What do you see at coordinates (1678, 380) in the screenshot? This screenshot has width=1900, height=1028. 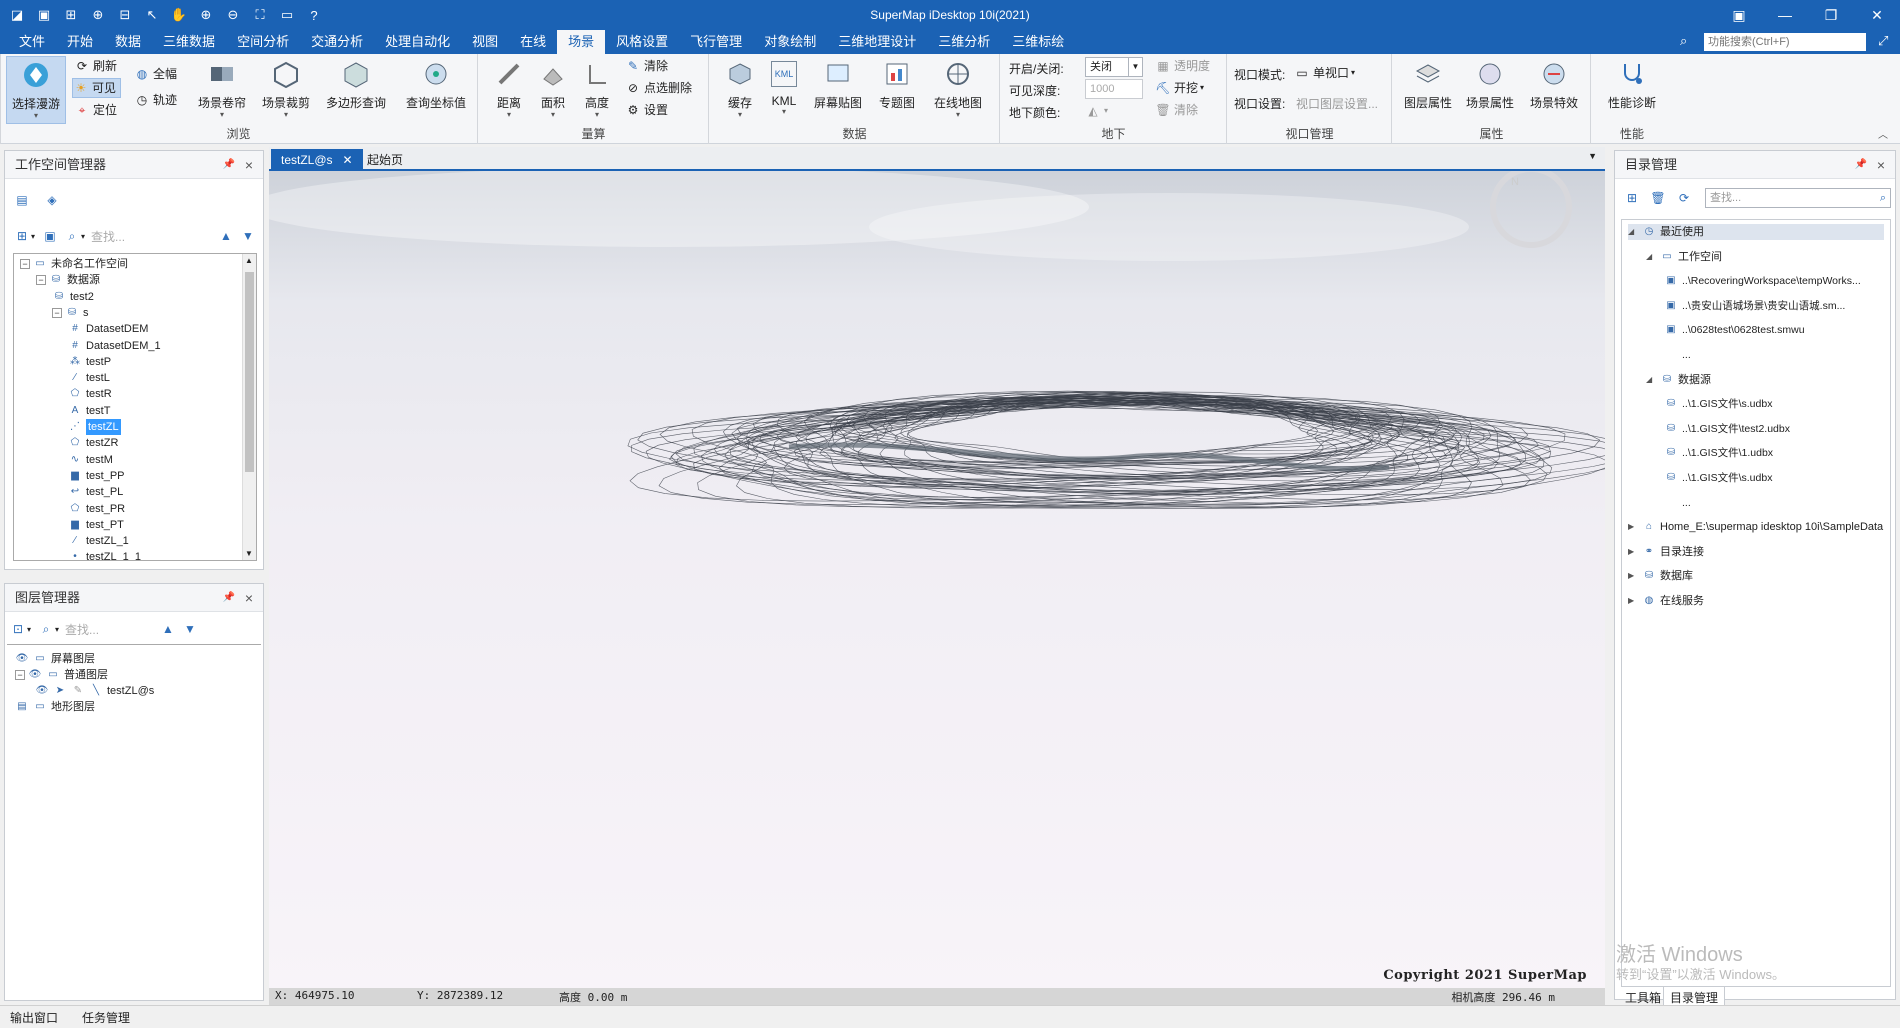 I see `catalog-tree-item: ◢ ⛁ 数据源` at bounding box center [1678, 380].